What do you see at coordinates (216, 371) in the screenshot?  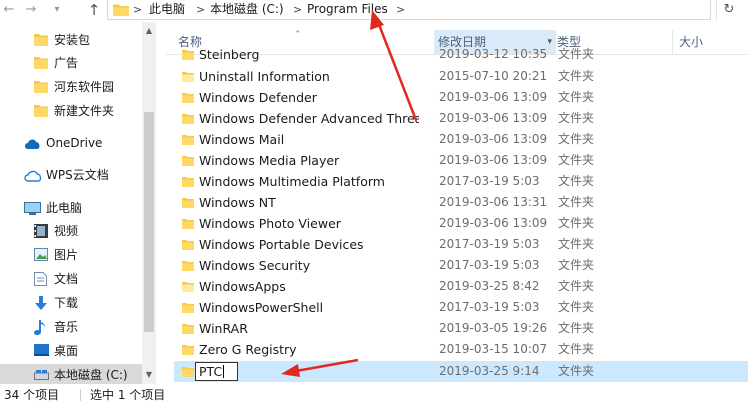 I see `rename-input: PTC` at bounding box center [216, 371].